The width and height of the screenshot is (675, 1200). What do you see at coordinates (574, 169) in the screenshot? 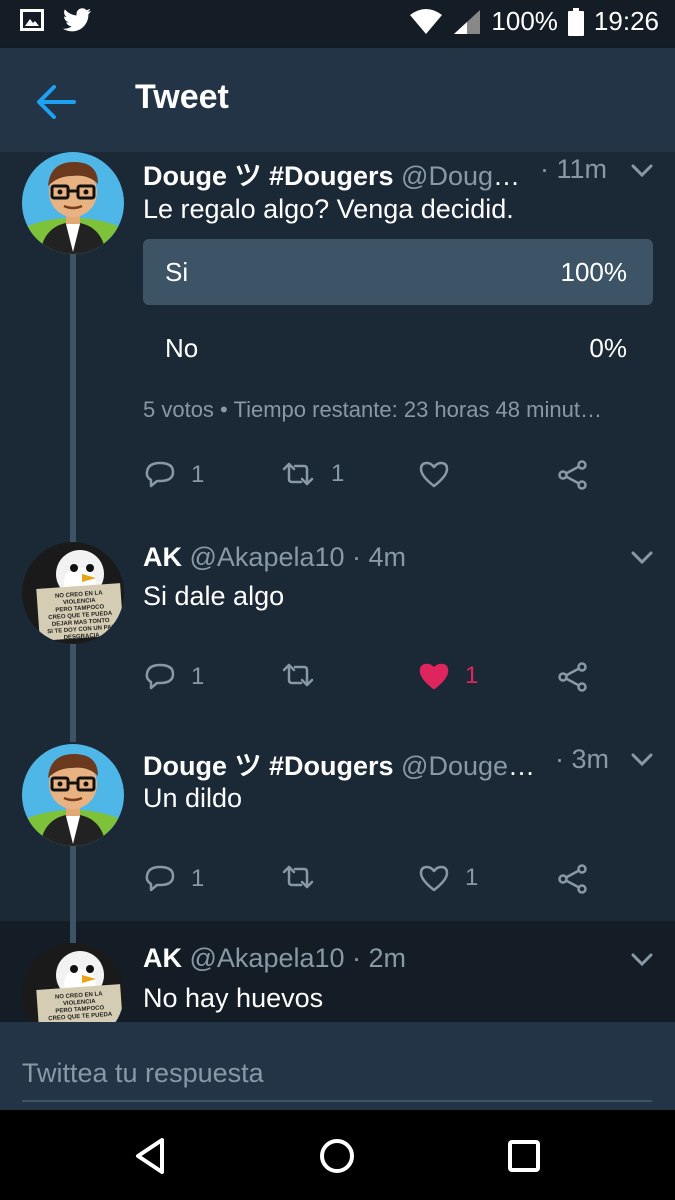
I see `timestamp: · 11m` at bounding box center [574, 169].